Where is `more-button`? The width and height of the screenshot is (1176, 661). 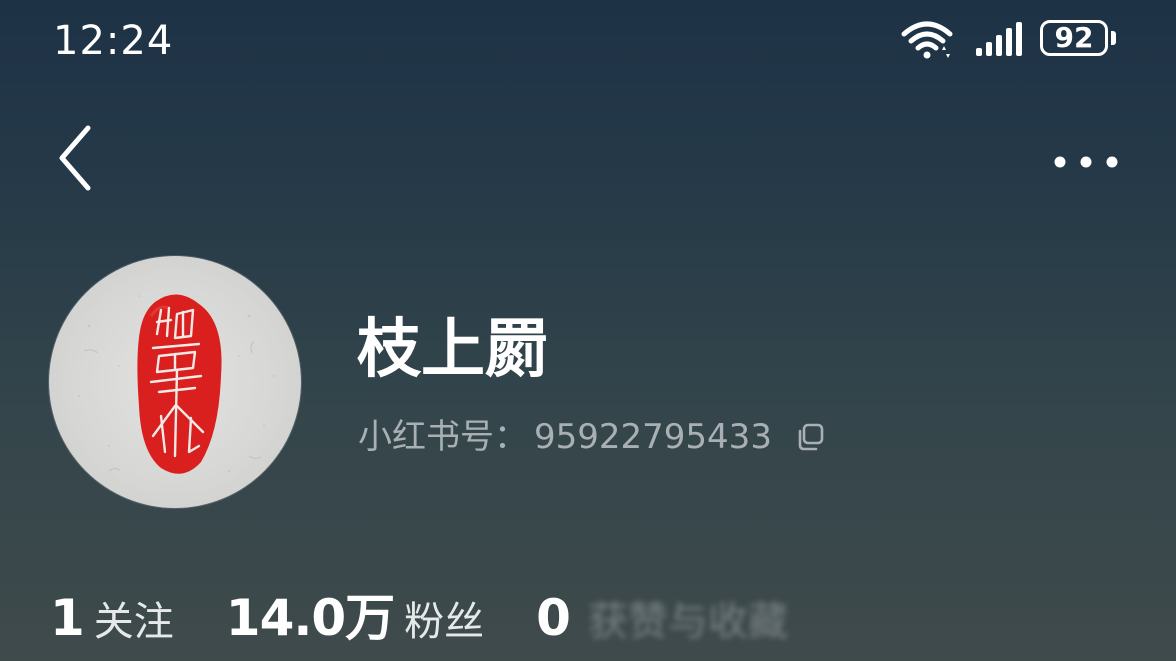 more-button is located at coordinates (1088, 162).